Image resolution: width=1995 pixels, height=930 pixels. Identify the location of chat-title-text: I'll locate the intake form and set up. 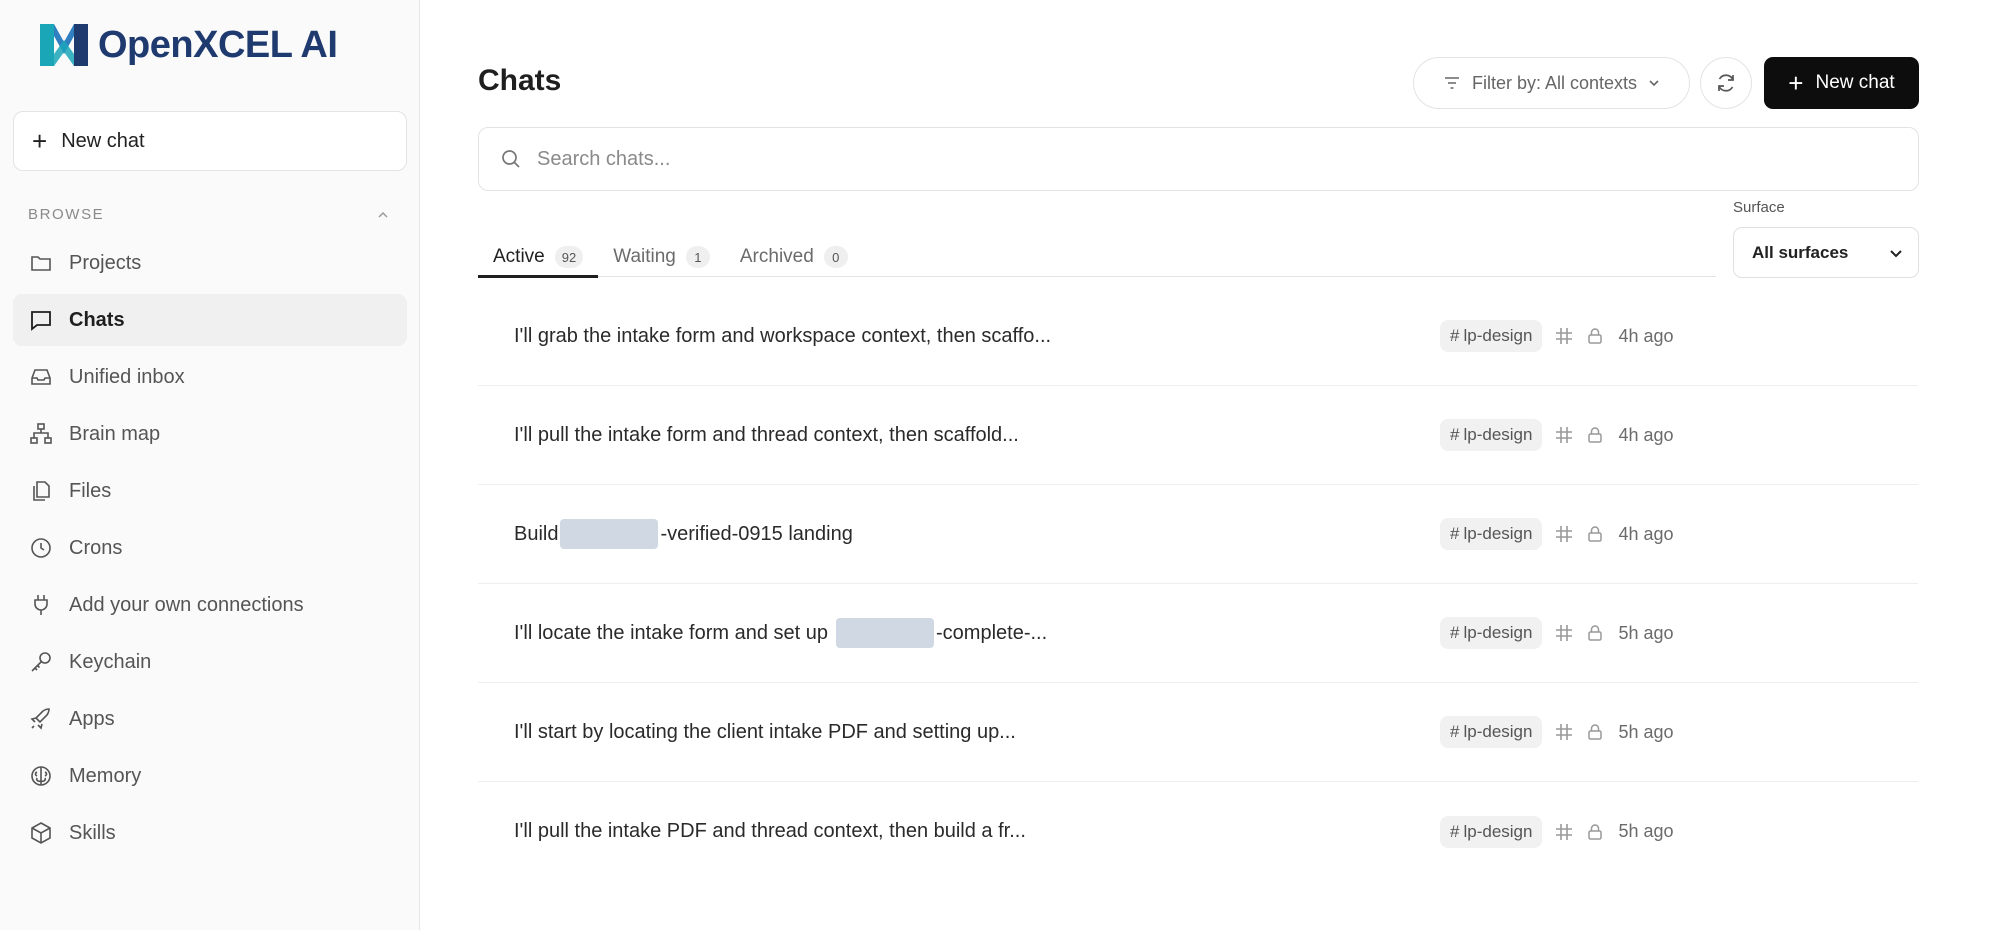
(671, 632).